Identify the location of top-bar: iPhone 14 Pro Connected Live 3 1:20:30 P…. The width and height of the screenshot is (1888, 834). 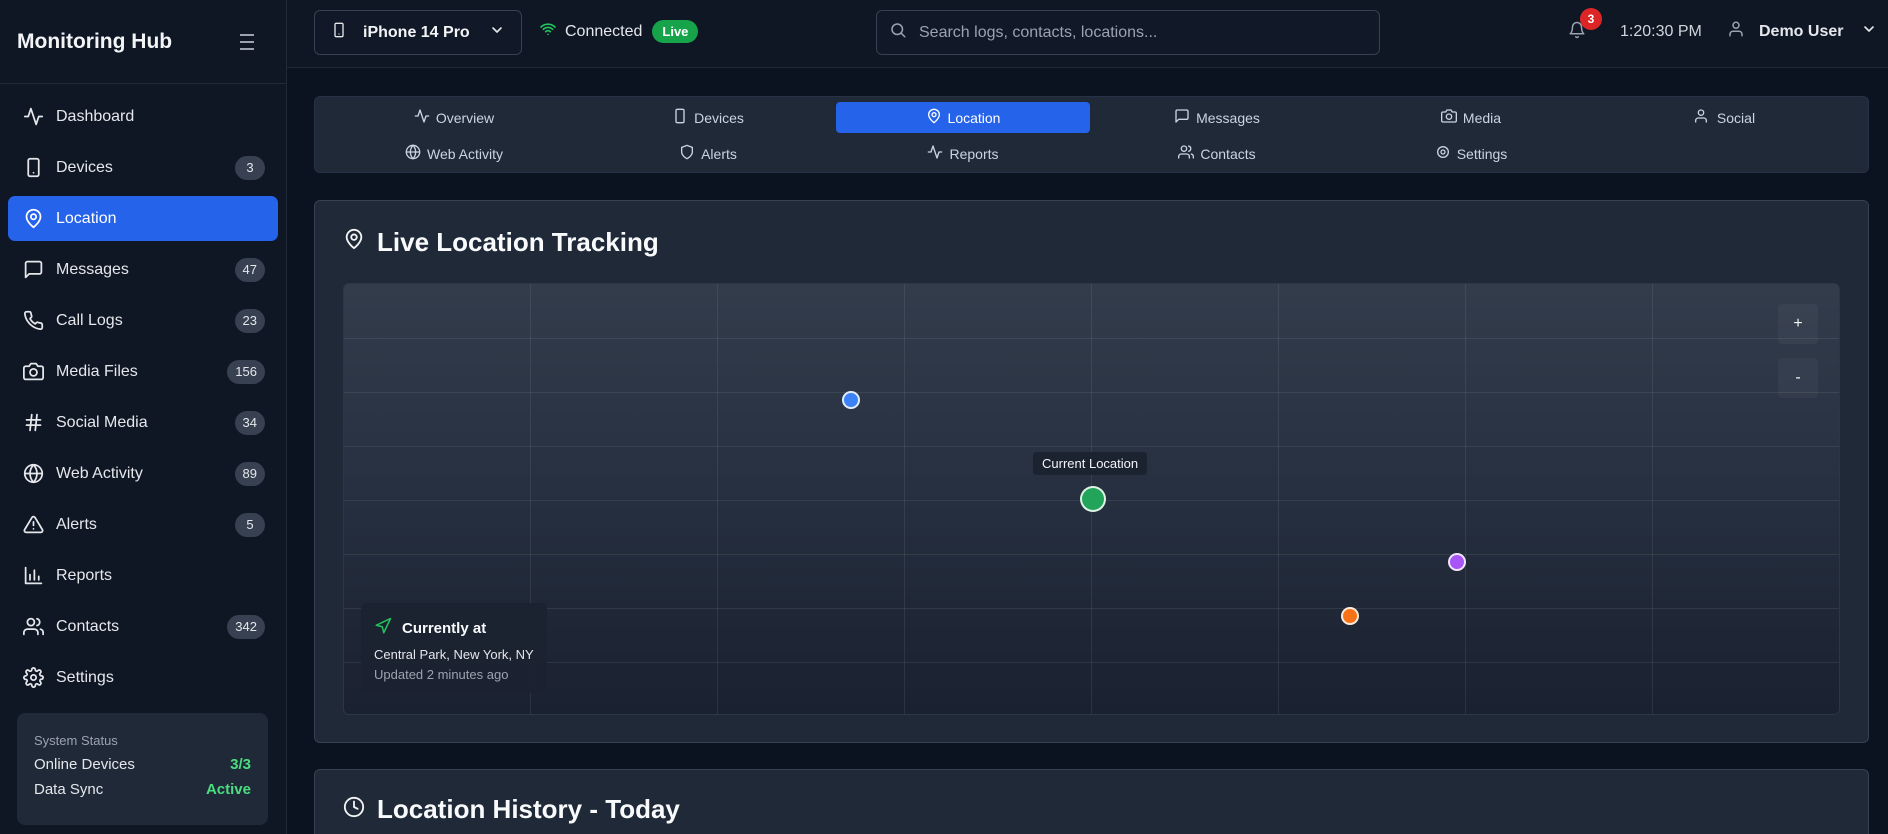
(1087, 34).